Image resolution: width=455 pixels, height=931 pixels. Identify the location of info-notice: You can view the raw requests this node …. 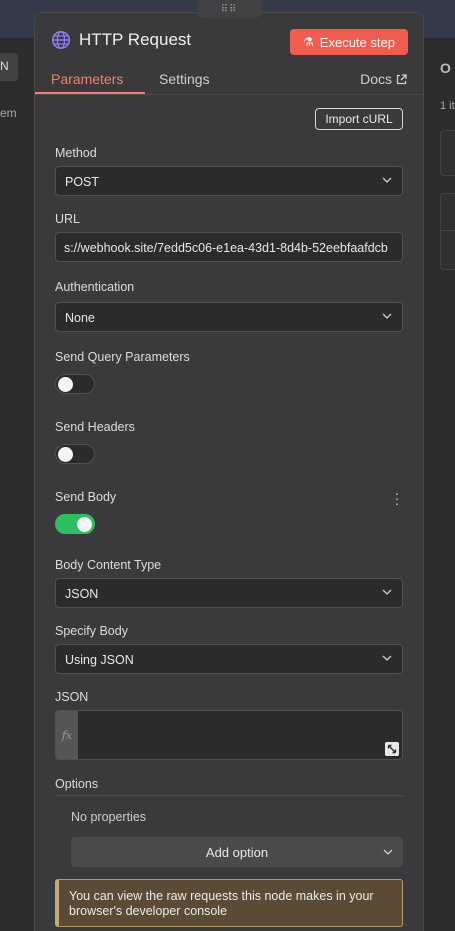
(229, 903).